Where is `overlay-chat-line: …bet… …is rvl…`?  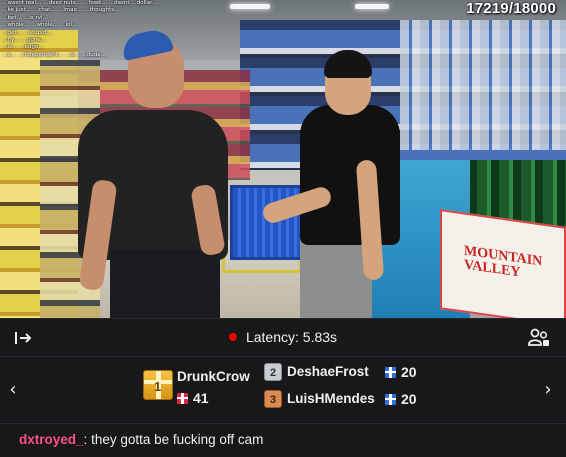 overlay-chat-line: …bet… …is rvl… is located at coordinates (25, 17).